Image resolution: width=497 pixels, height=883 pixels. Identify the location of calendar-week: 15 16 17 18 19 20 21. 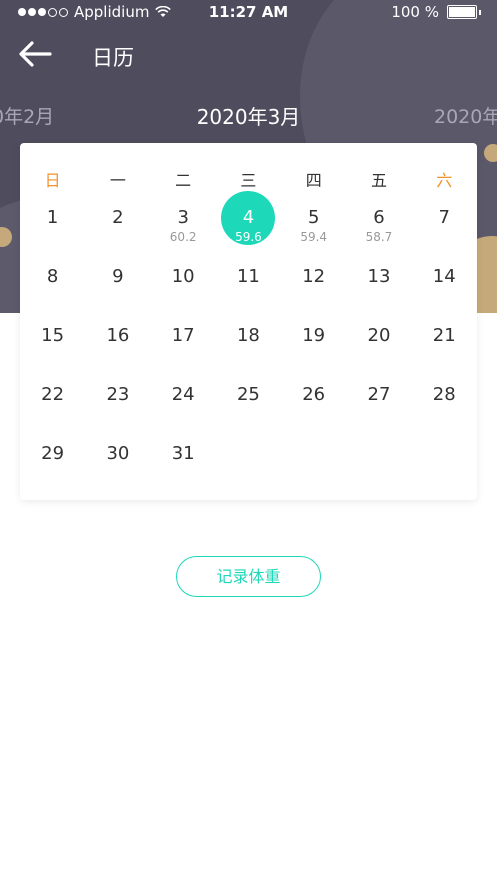
(248, 338).